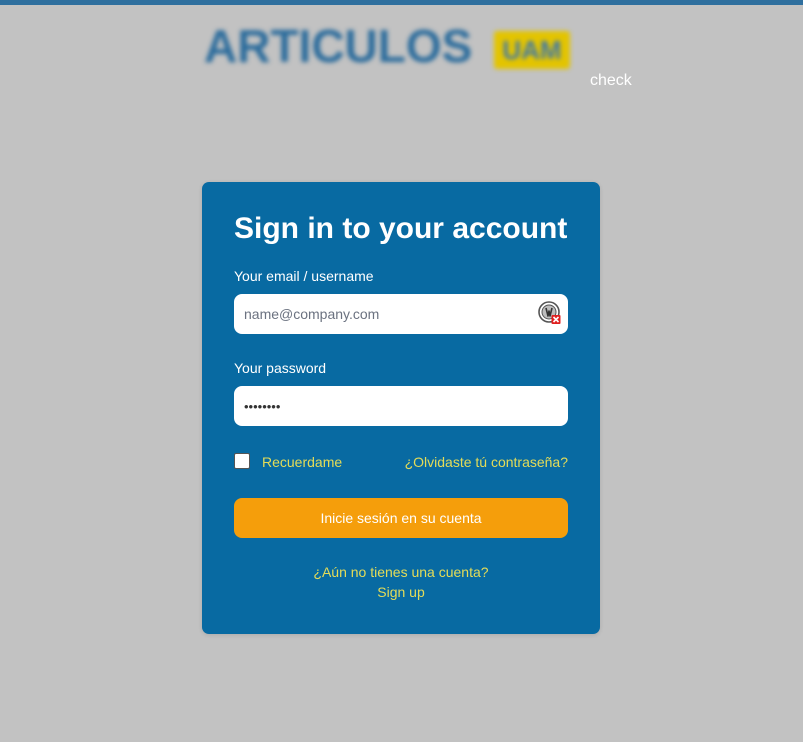  Describe the element at coordinates (401, 228) in the screenshot. I see `login-title: Sign in to your account` at that location.